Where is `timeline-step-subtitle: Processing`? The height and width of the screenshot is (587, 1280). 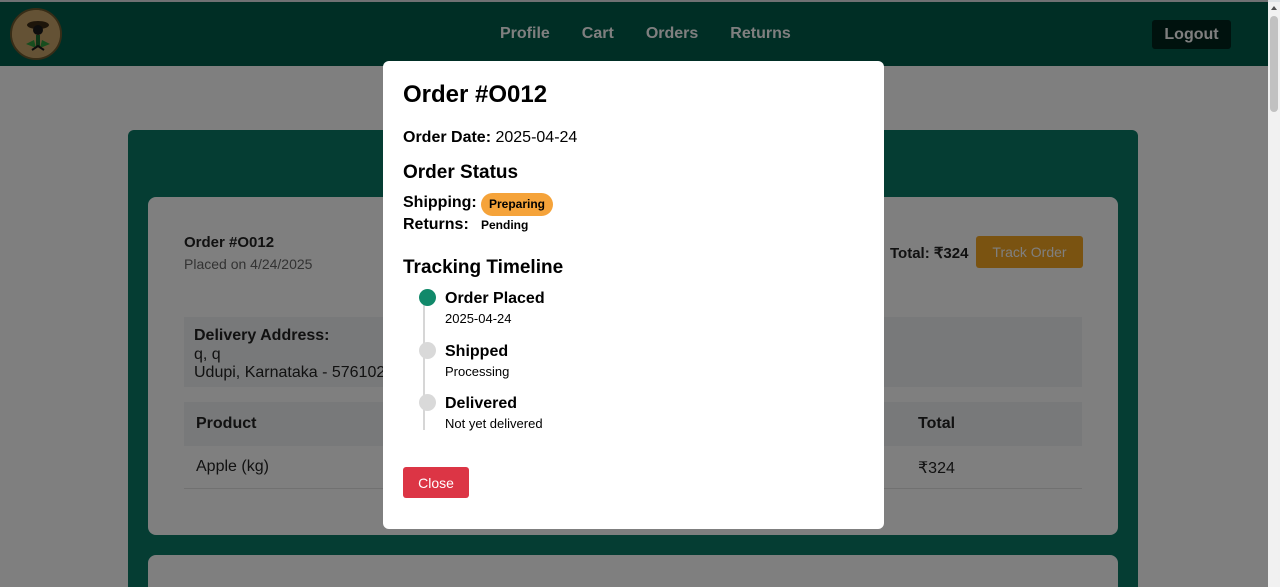
timeline-step-subtitle: Processing is located at coordinates (477, 371).